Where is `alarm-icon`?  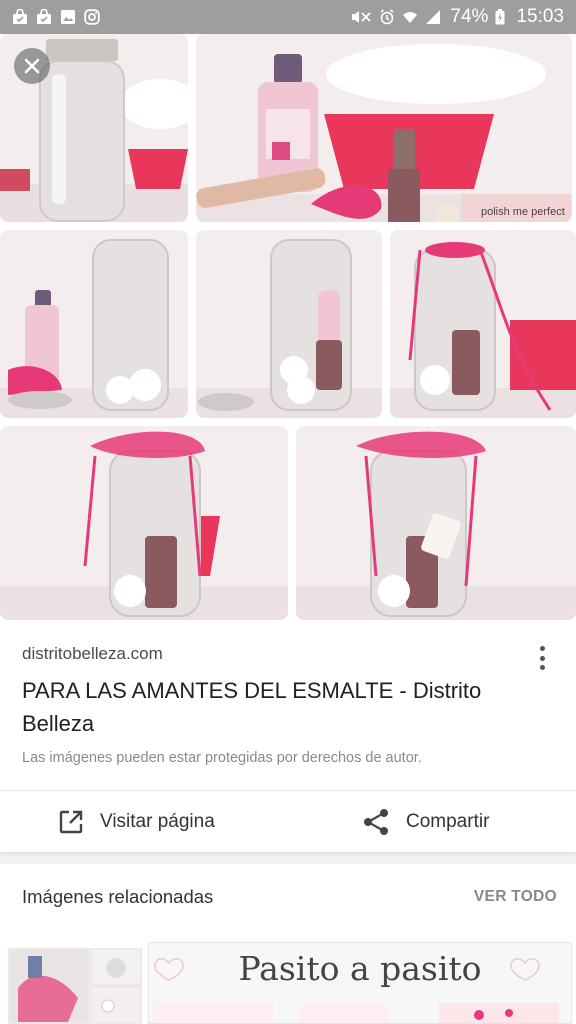
alarm-icon is located at coordinates (387, 17).